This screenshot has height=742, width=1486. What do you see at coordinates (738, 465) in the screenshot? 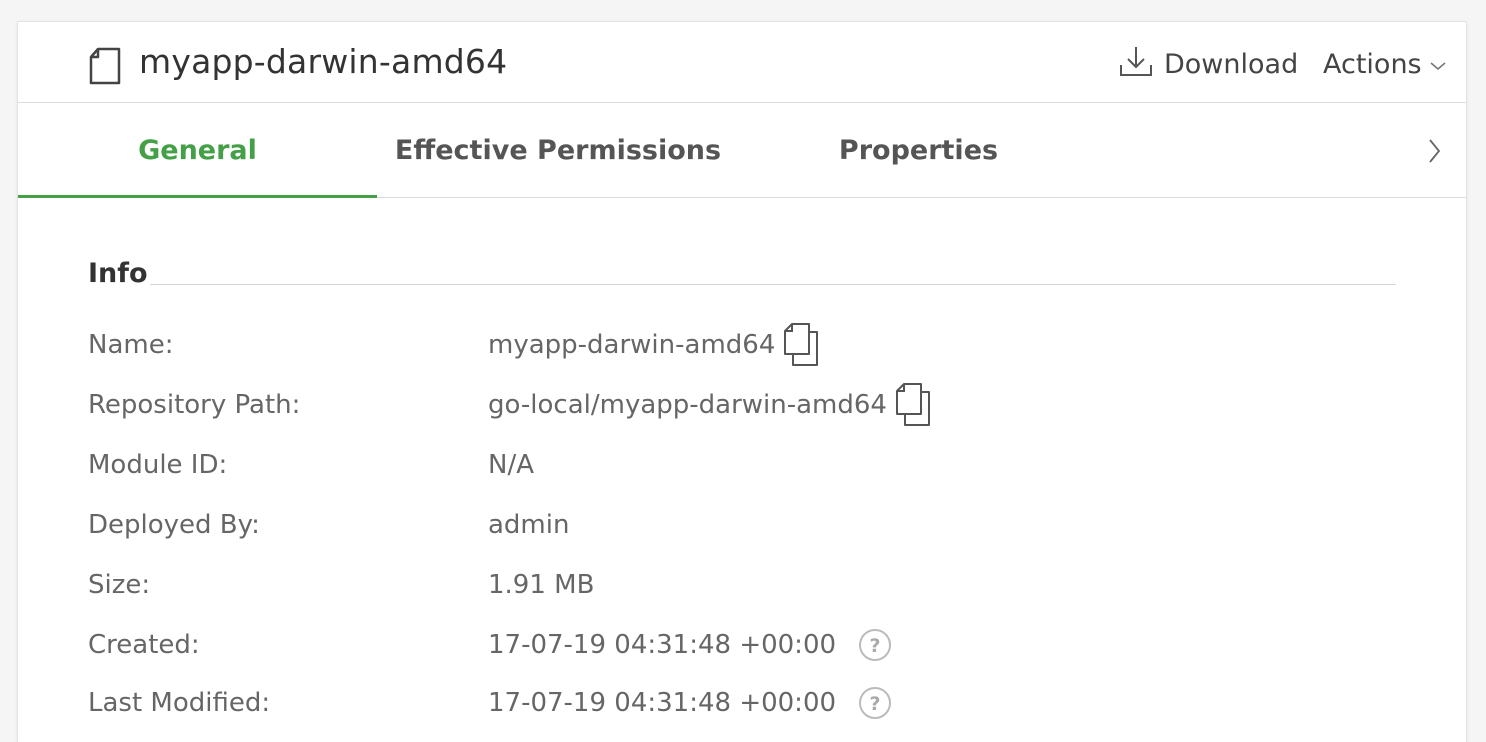
I see `info-row-module-id: Module ID: N/A` at bounding box center [738, 465].